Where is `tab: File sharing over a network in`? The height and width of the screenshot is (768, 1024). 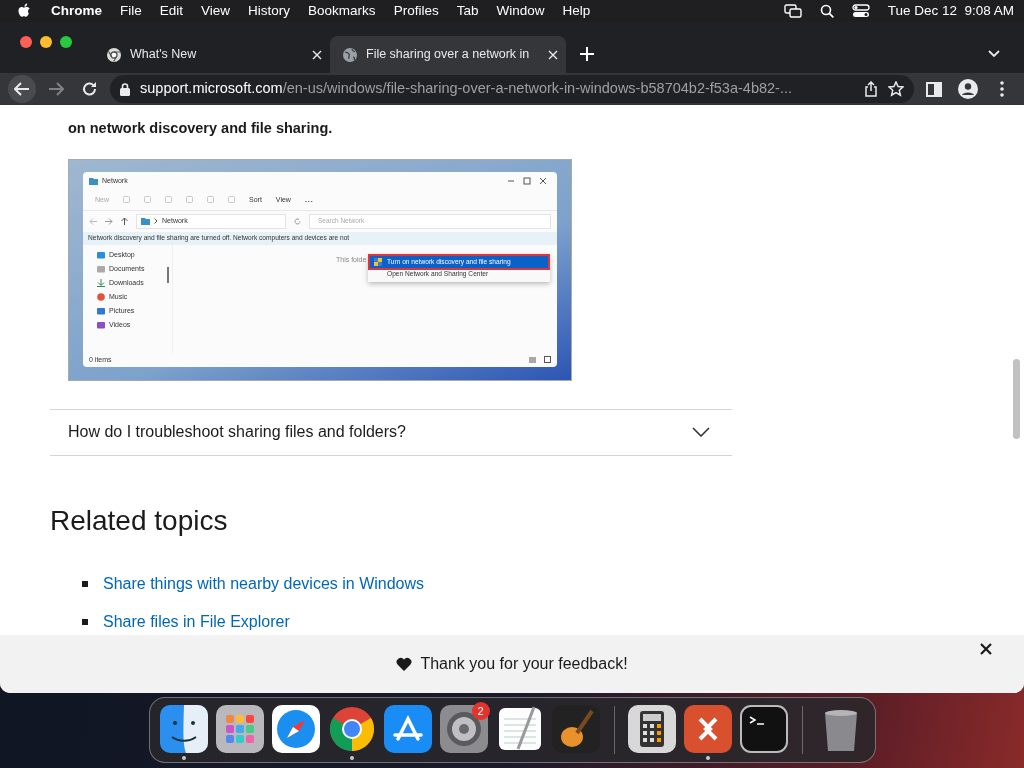 tab: File sharing over a network in is located at coordinates (448, 54).